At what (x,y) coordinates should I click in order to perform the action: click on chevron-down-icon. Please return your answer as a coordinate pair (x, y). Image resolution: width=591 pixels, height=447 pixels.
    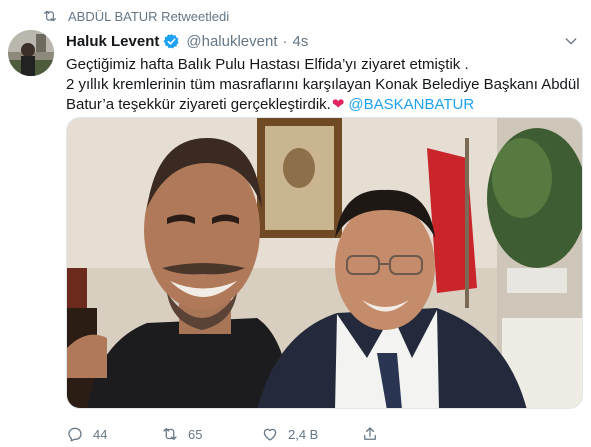
    Looking at the image, I should click on (571, 41).